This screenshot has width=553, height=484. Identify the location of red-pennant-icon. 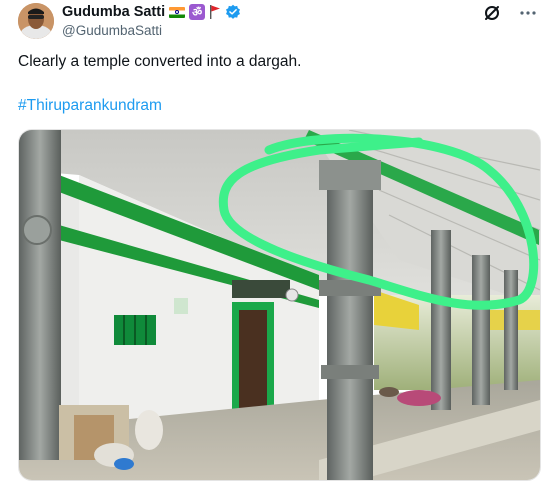
(215, 12).